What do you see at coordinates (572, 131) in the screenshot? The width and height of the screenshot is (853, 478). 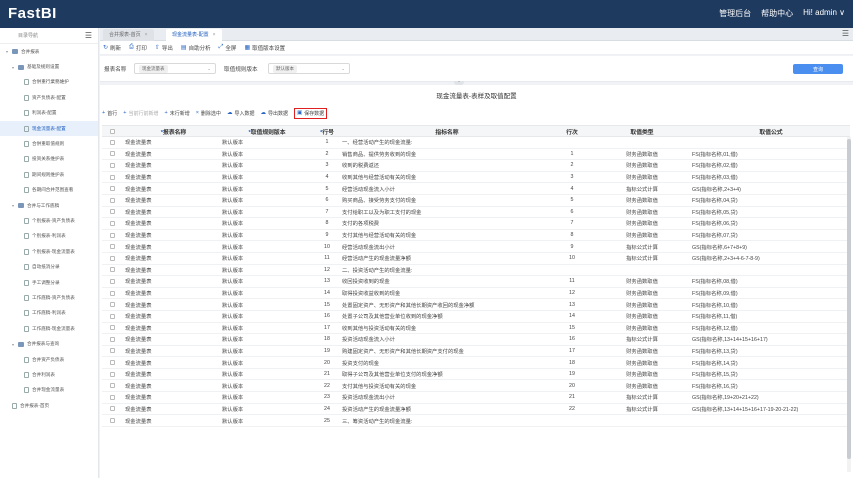 I see `col-row: 行次` at bounding box center [572, 131].